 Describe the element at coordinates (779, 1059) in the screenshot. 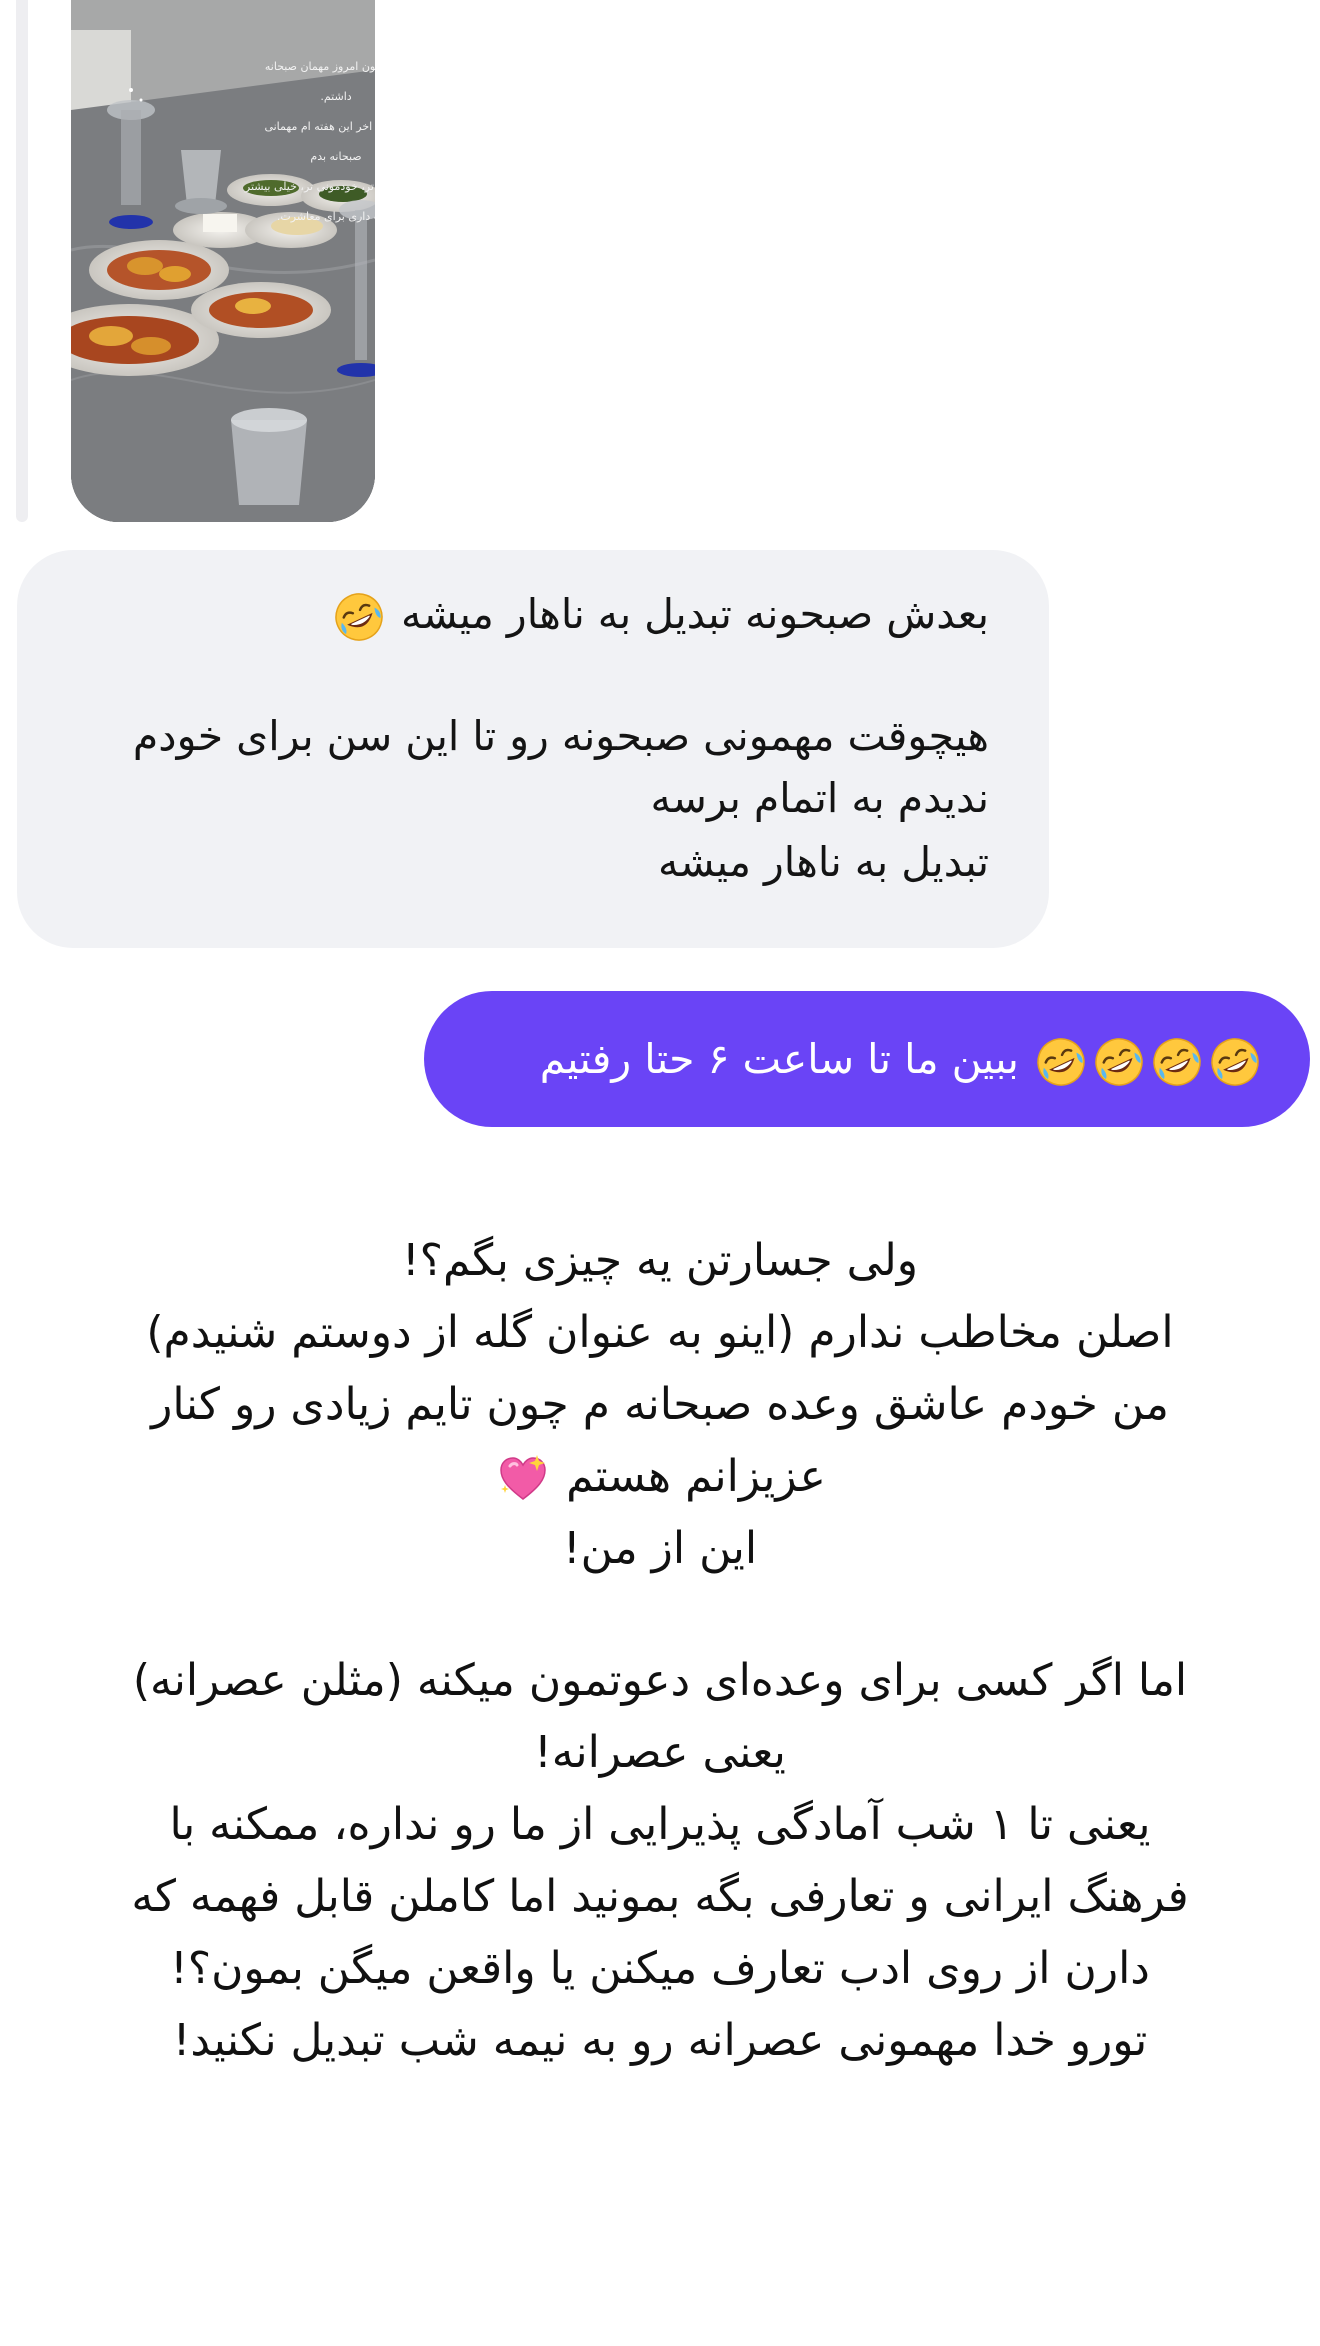

I see `outgoing-message-text: ببین ما تا ساعت ۶ حتا رفتیم` at that location.